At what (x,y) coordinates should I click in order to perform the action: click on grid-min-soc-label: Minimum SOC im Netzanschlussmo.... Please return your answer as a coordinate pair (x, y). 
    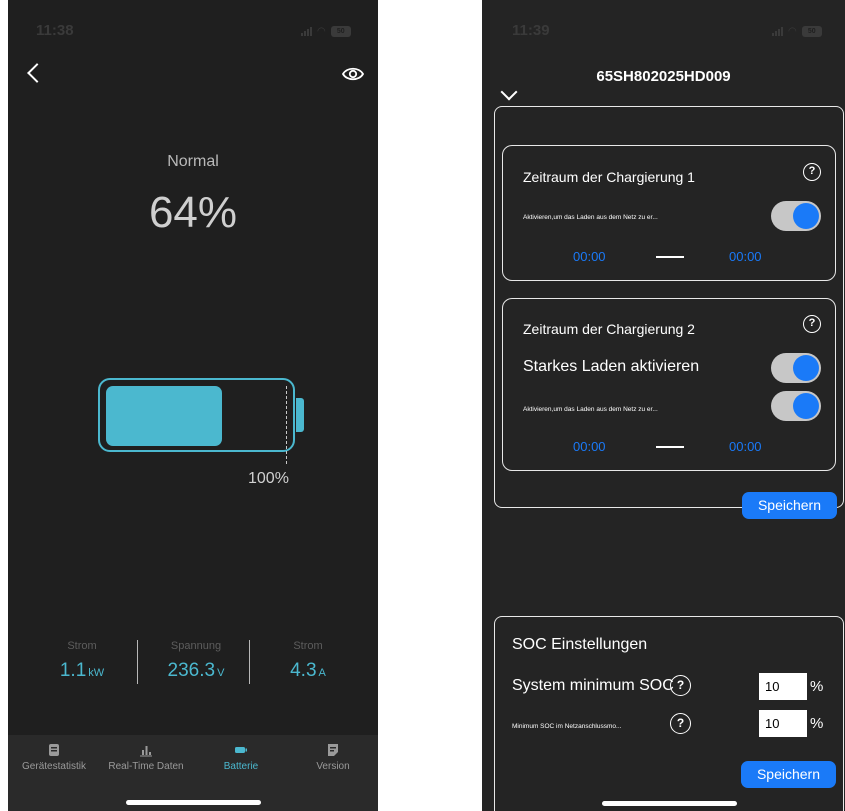
    Looking at the image, I should click on (567, 726).